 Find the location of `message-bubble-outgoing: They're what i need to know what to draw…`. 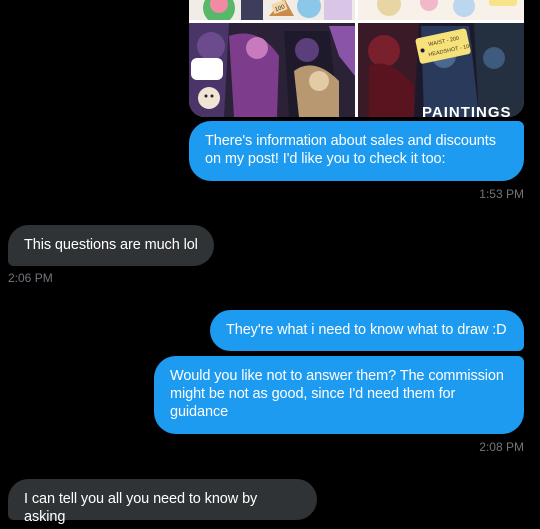

message-bubble-outgoing: They're what i need to know what to draw… is located at coordinates (367, 330).